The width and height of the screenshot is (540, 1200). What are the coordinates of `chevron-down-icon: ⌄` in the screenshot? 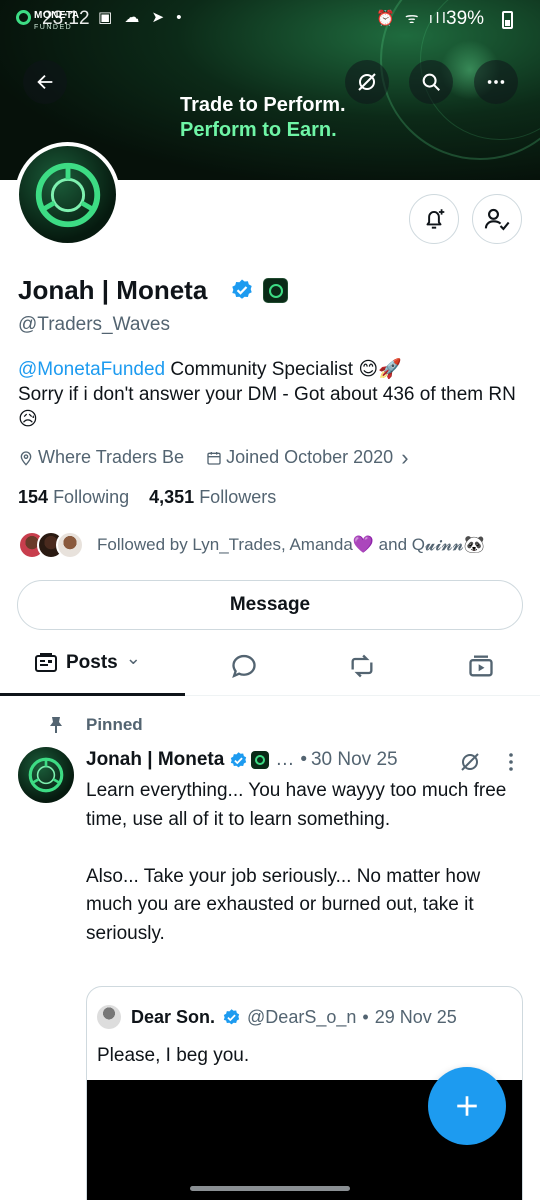 It's located at (133, 657).